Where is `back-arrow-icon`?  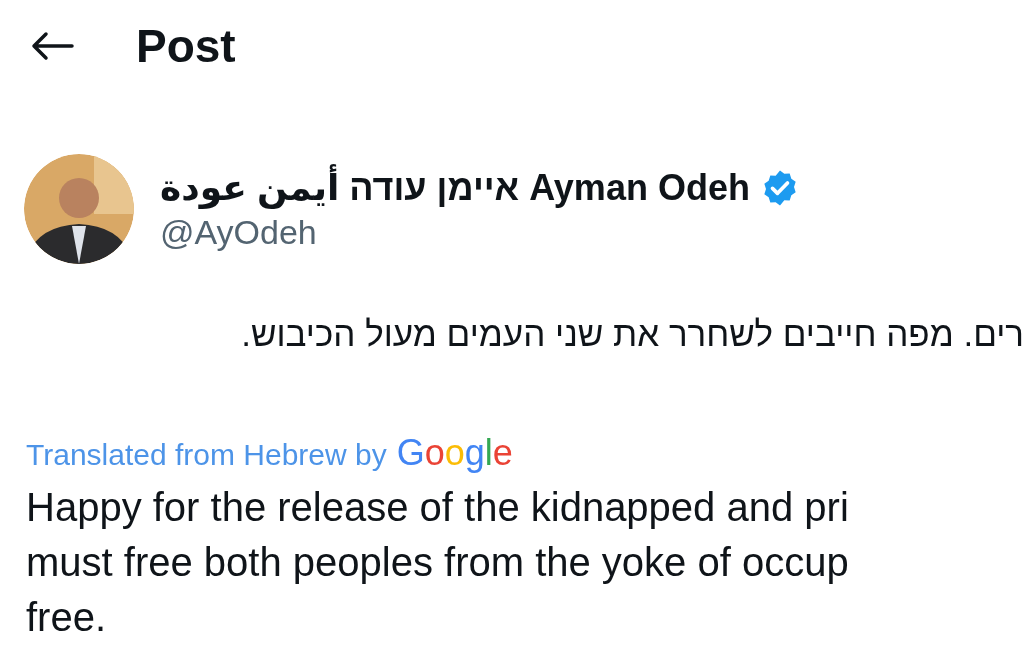 back-arrow-icon is located at coordinates (52, 46).